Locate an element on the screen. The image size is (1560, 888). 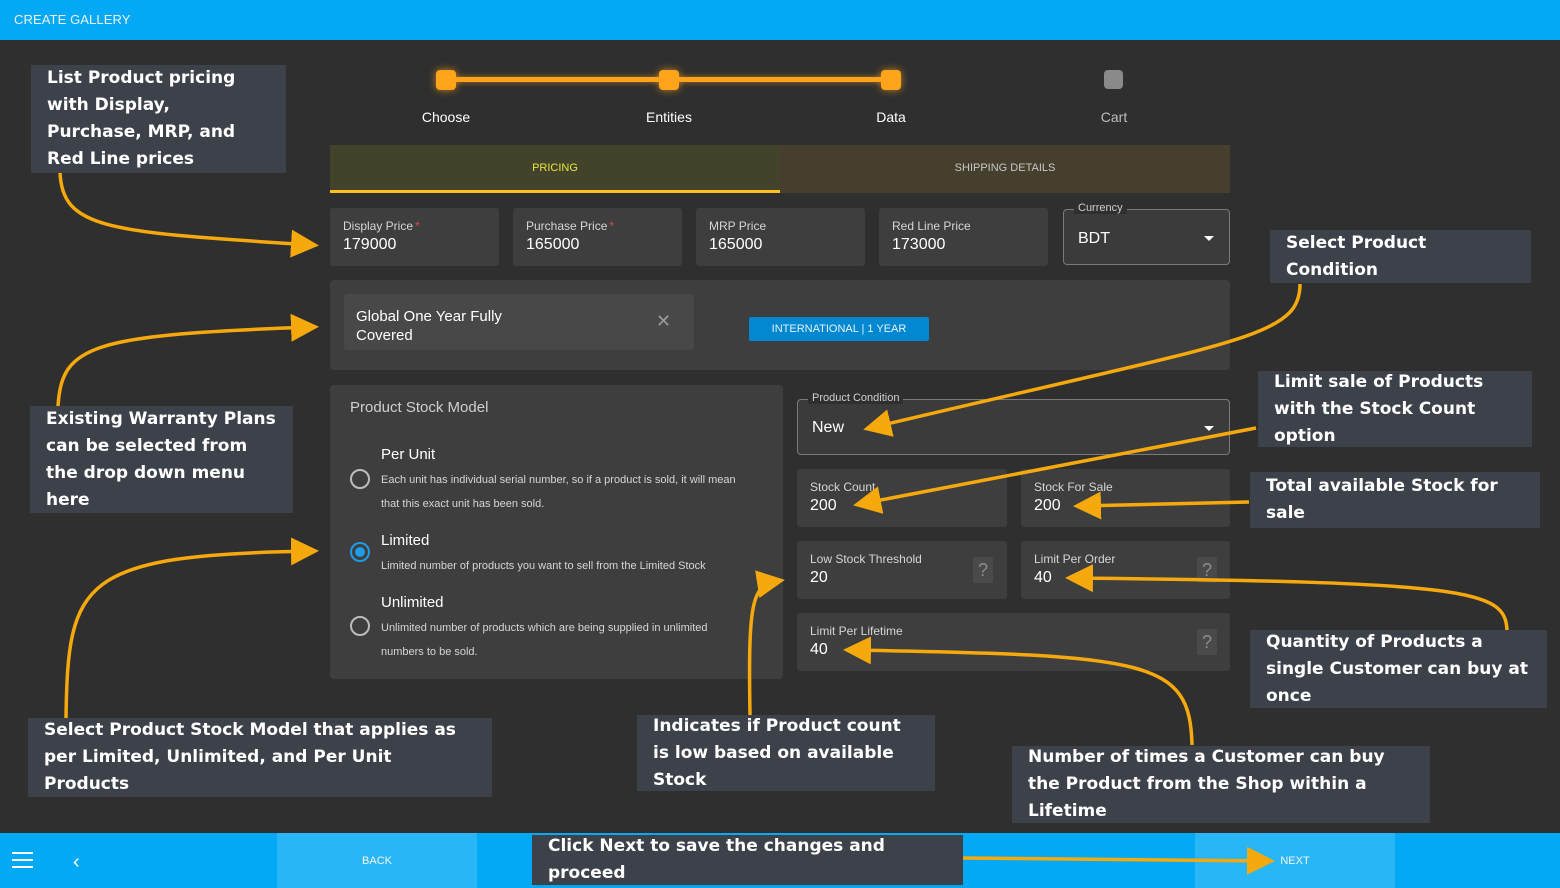
stock-count-value: 200 is located at coordinates (823, 505).